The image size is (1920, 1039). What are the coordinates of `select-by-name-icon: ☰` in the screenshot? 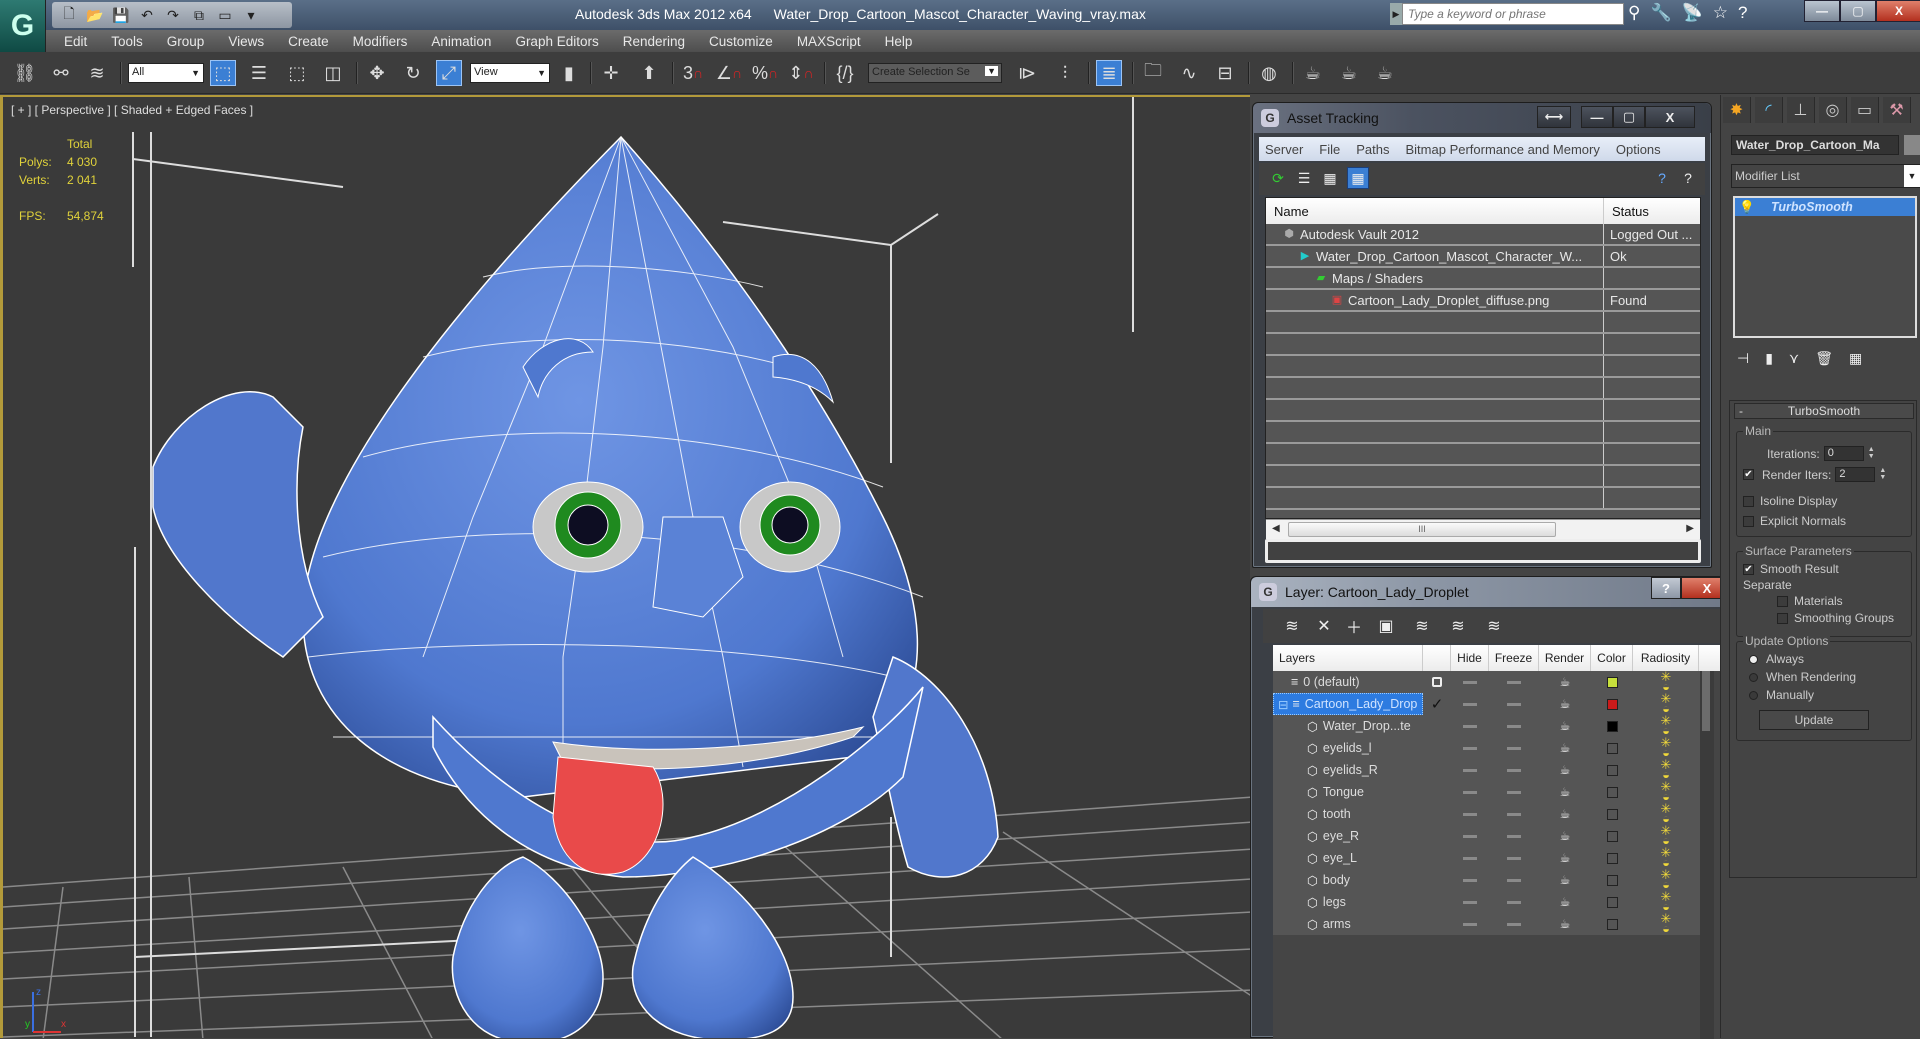 It's located at (259, 73).